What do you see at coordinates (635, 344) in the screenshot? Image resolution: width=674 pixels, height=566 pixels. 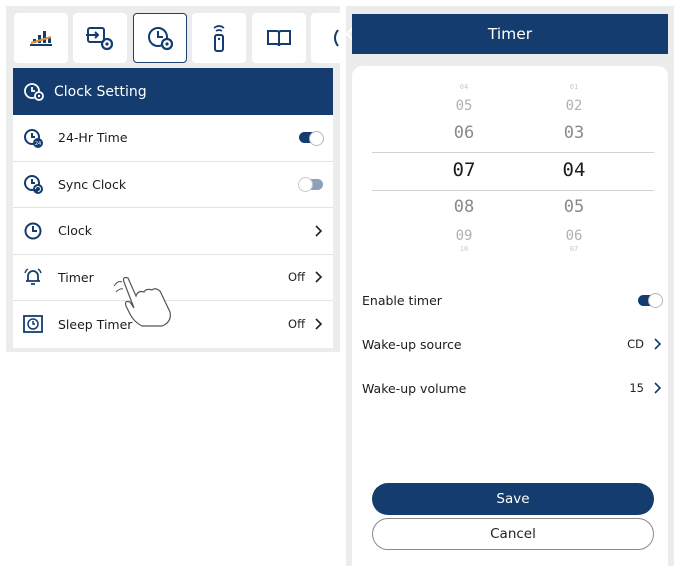 I see `wake-source-value: CD` at bounding box center [635, 344].